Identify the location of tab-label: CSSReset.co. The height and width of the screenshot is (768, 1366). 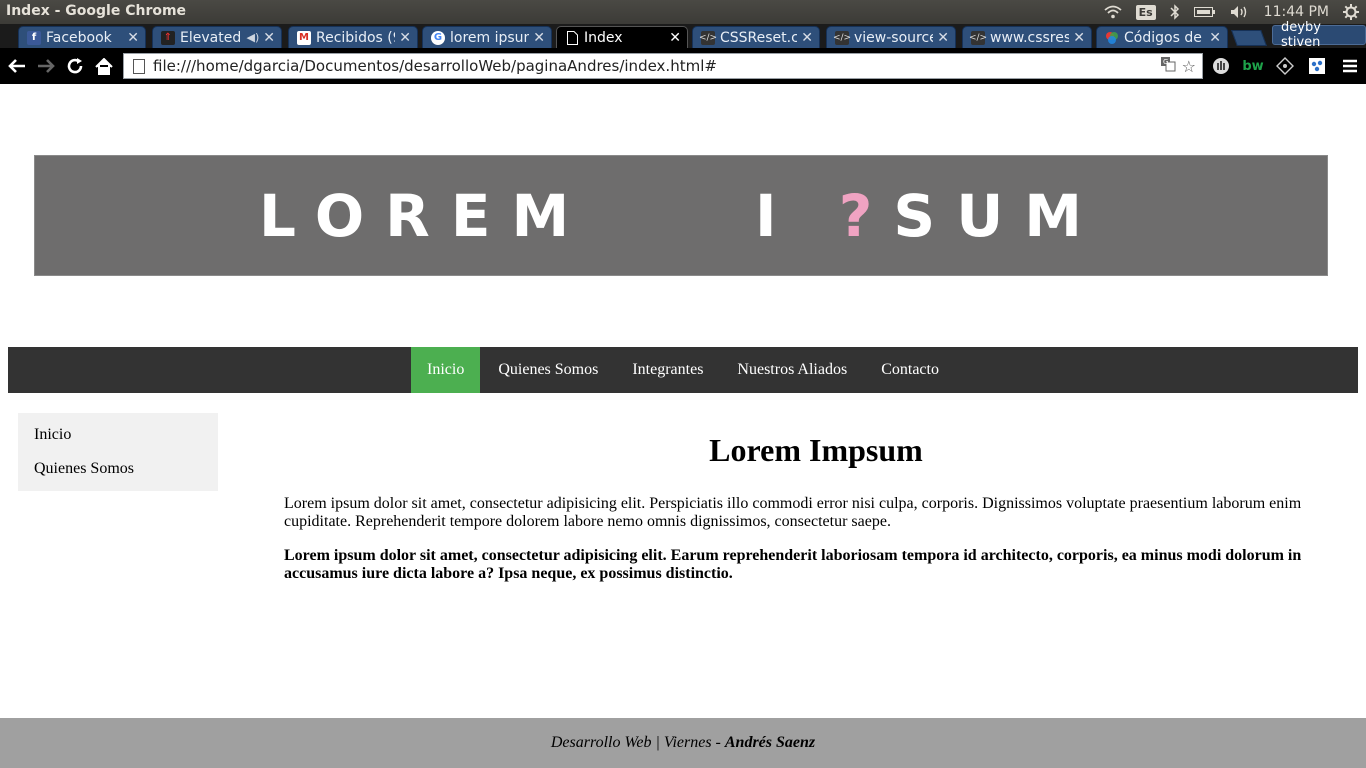
(758, 37).